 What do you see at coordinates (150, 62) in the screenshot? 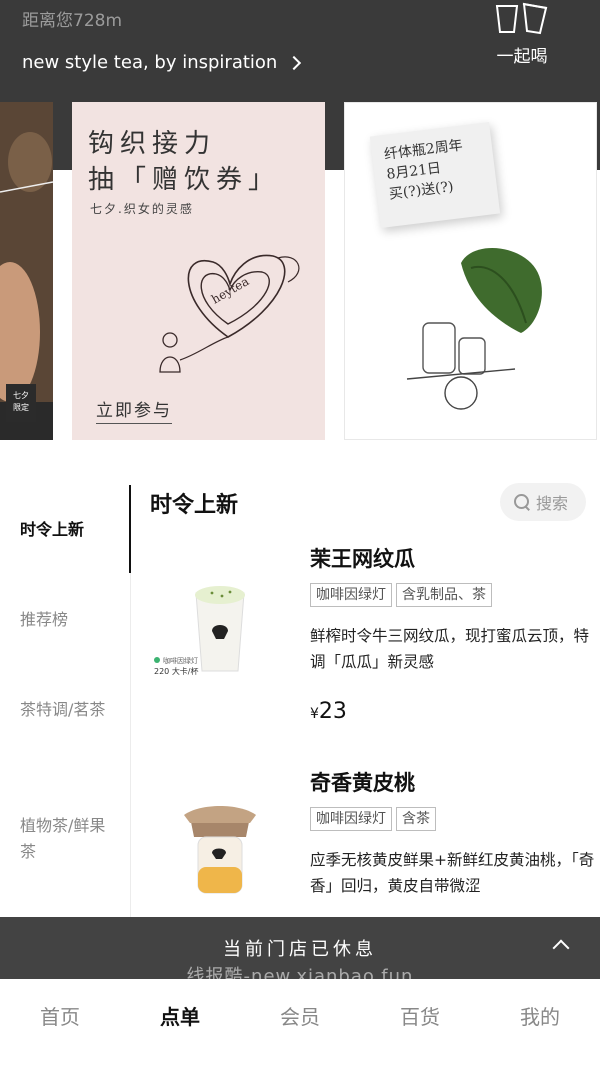
I see `slogan-text: new style tea, by inspiration` at bounding box center [150, 62].